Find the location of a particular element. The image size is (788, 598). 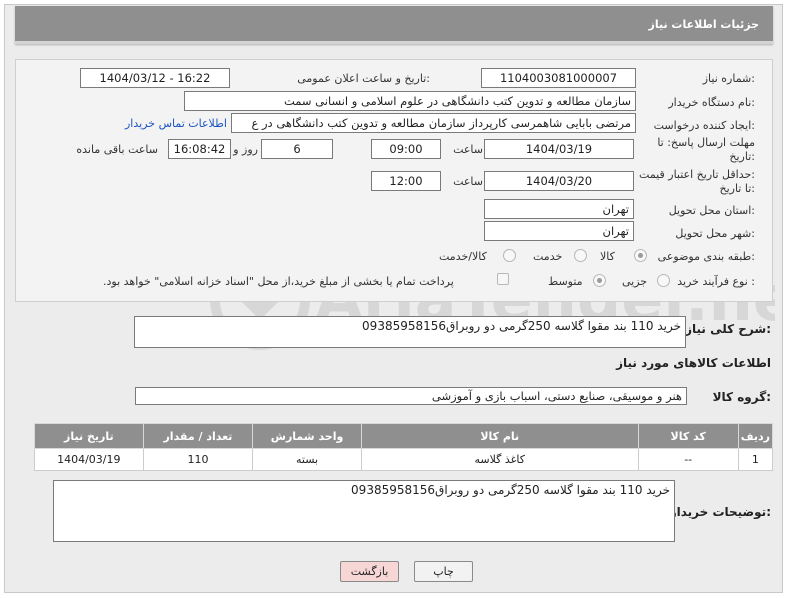

back-button: بازگشت is located at coordinates (369, 571).